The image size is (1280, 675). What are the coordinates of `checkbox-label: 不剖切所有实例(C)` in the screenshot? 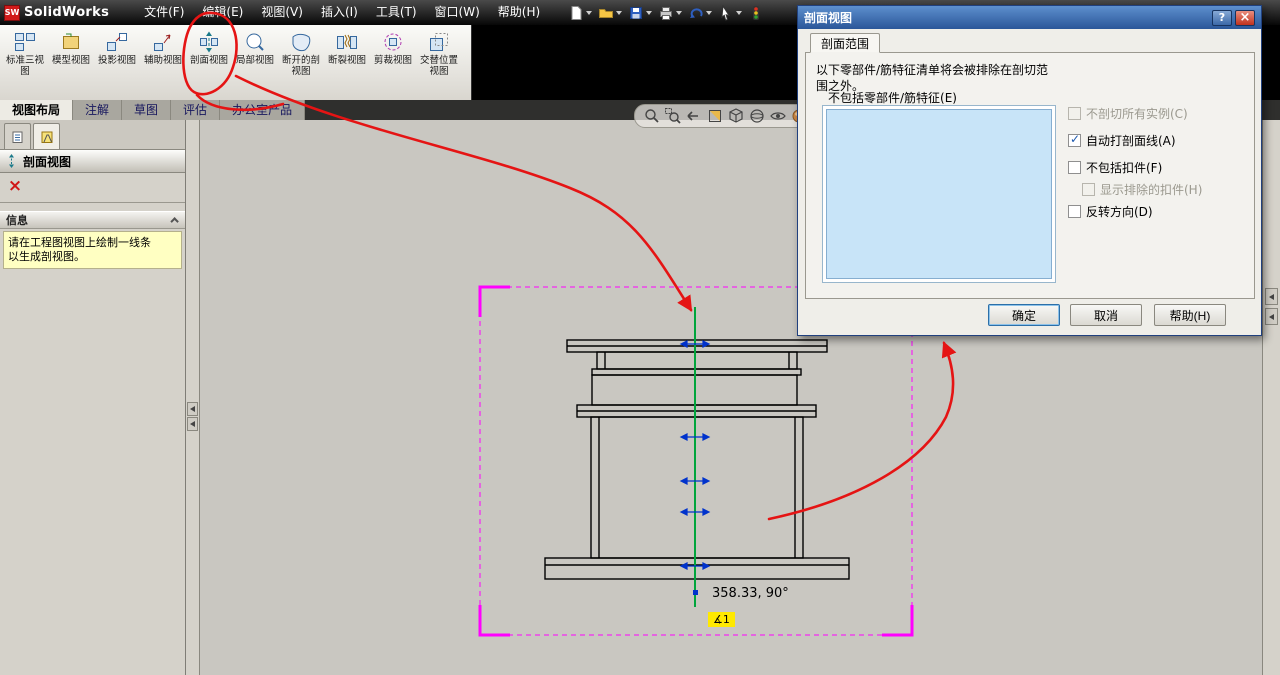 It's located at (1137, 114).